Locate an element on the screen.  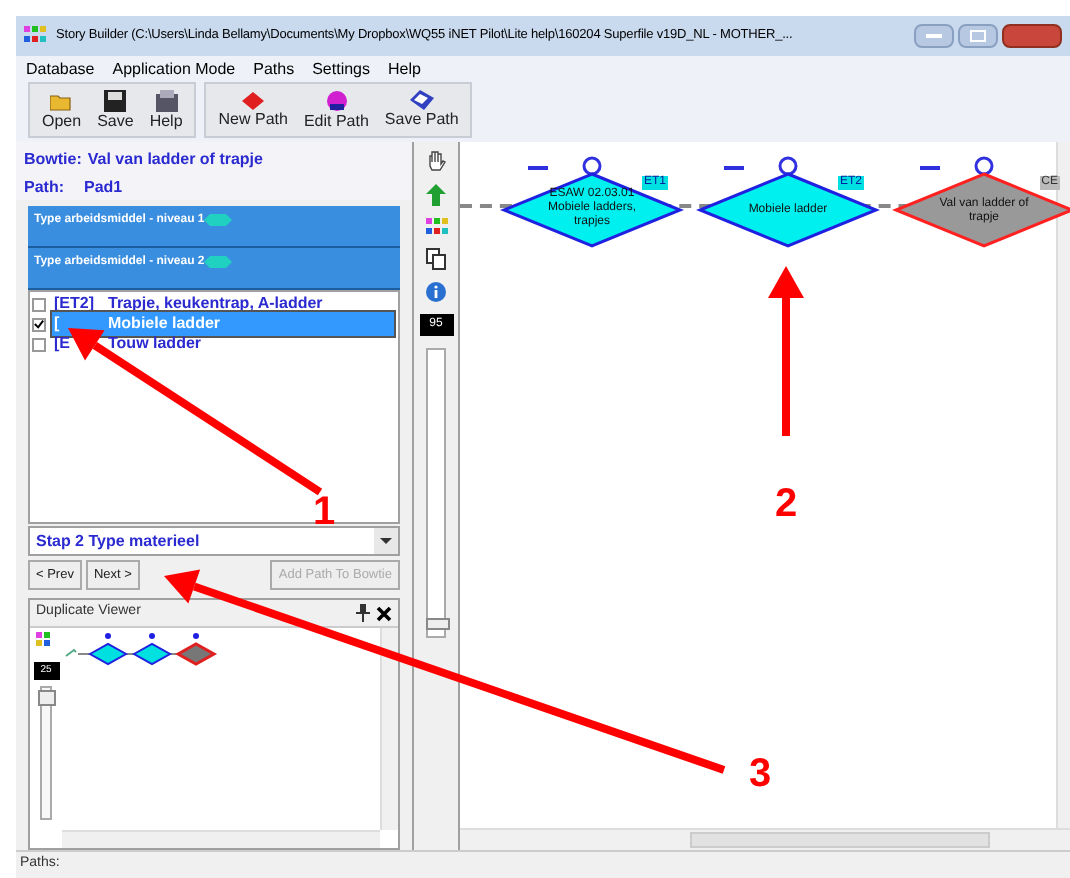
bowtie-label: Bowtie: is located at coordinates (53, 160).